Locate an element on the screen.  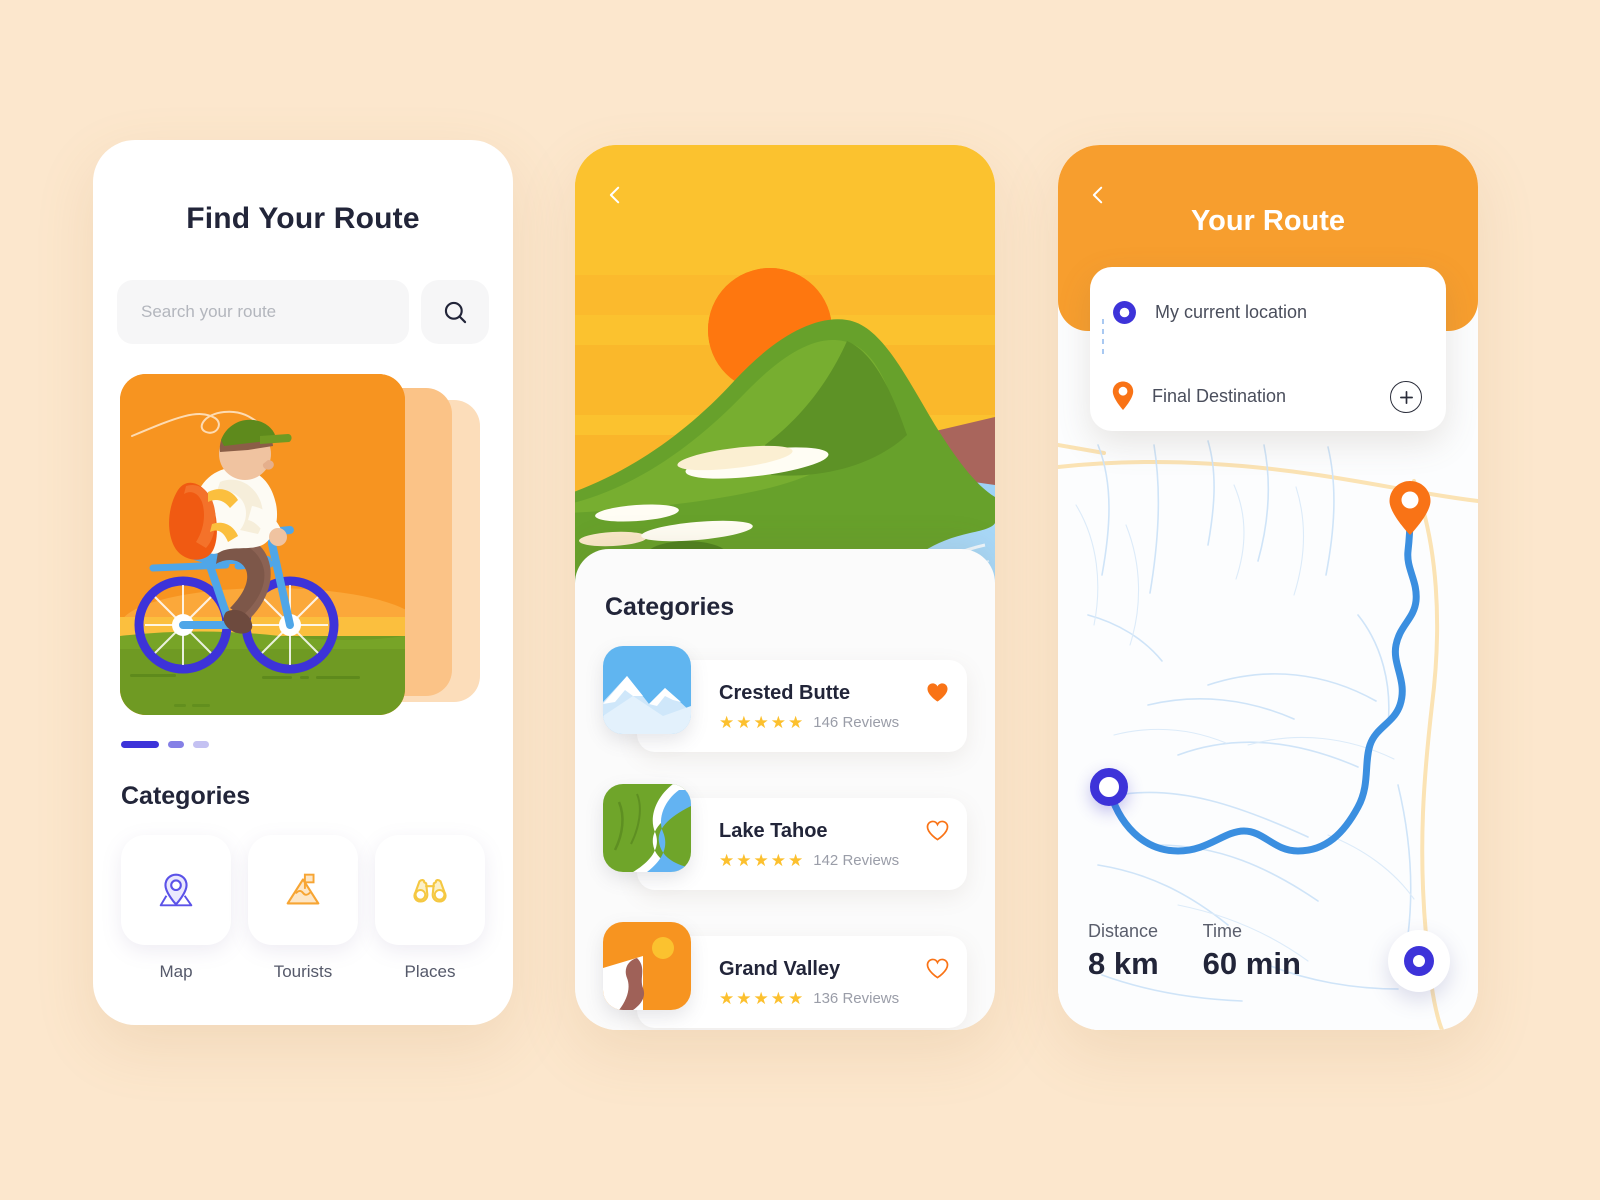
category-tourists-tile is located at coordinates (303, 890).